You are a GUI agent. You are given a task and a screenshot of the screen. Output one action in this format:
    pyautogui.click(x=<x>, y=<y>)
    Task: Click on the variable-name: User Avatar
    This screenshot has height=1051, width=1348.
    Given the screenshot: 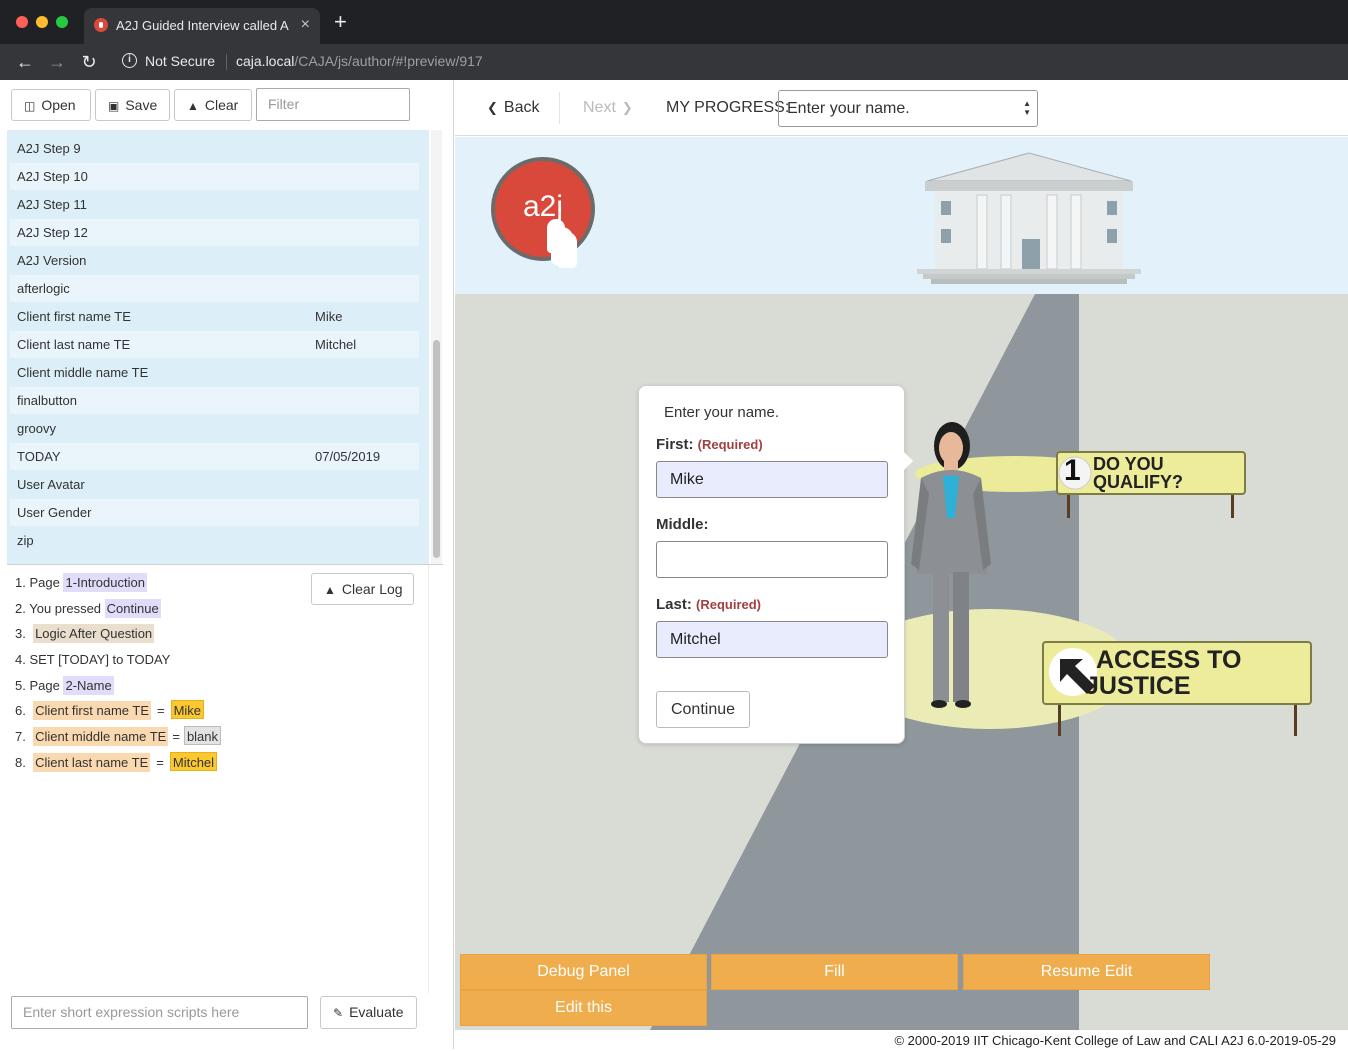 What is the action you would take?
    pyautogui.click(x=51, y=484)
    